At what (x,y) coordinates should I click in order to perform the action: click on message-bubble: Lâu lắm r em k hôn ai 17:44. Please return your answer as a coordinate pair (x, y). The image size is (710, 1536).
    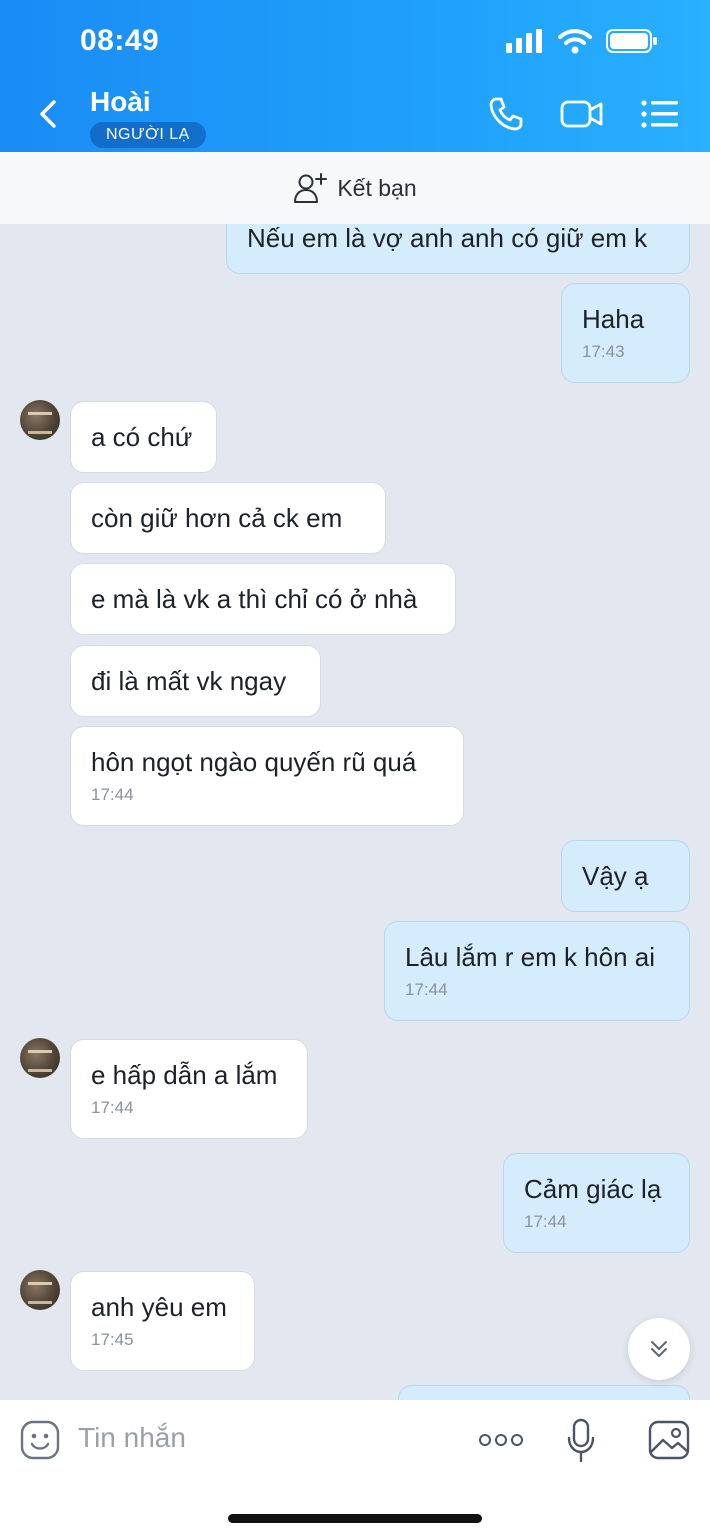
    Looking at the image, I should click on (537, 971).